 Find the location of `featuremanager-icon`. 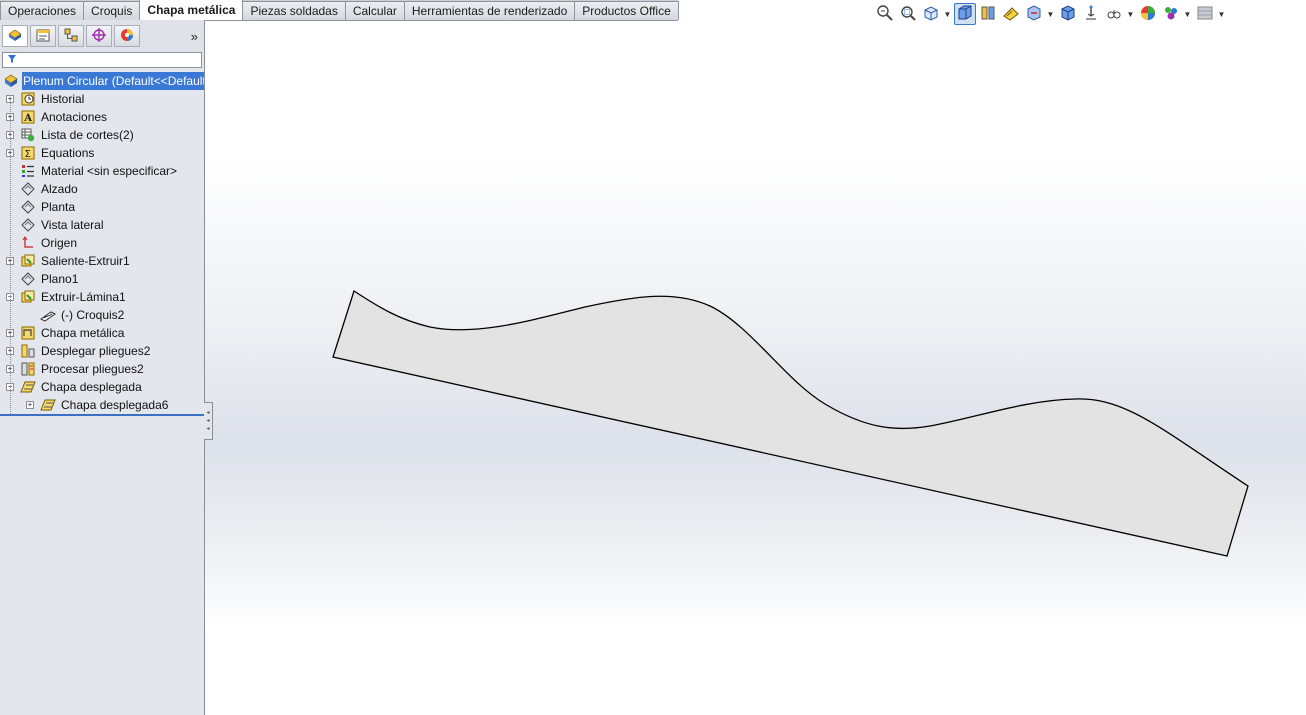

featuremanager-icon is located at coordinates (15, 36).